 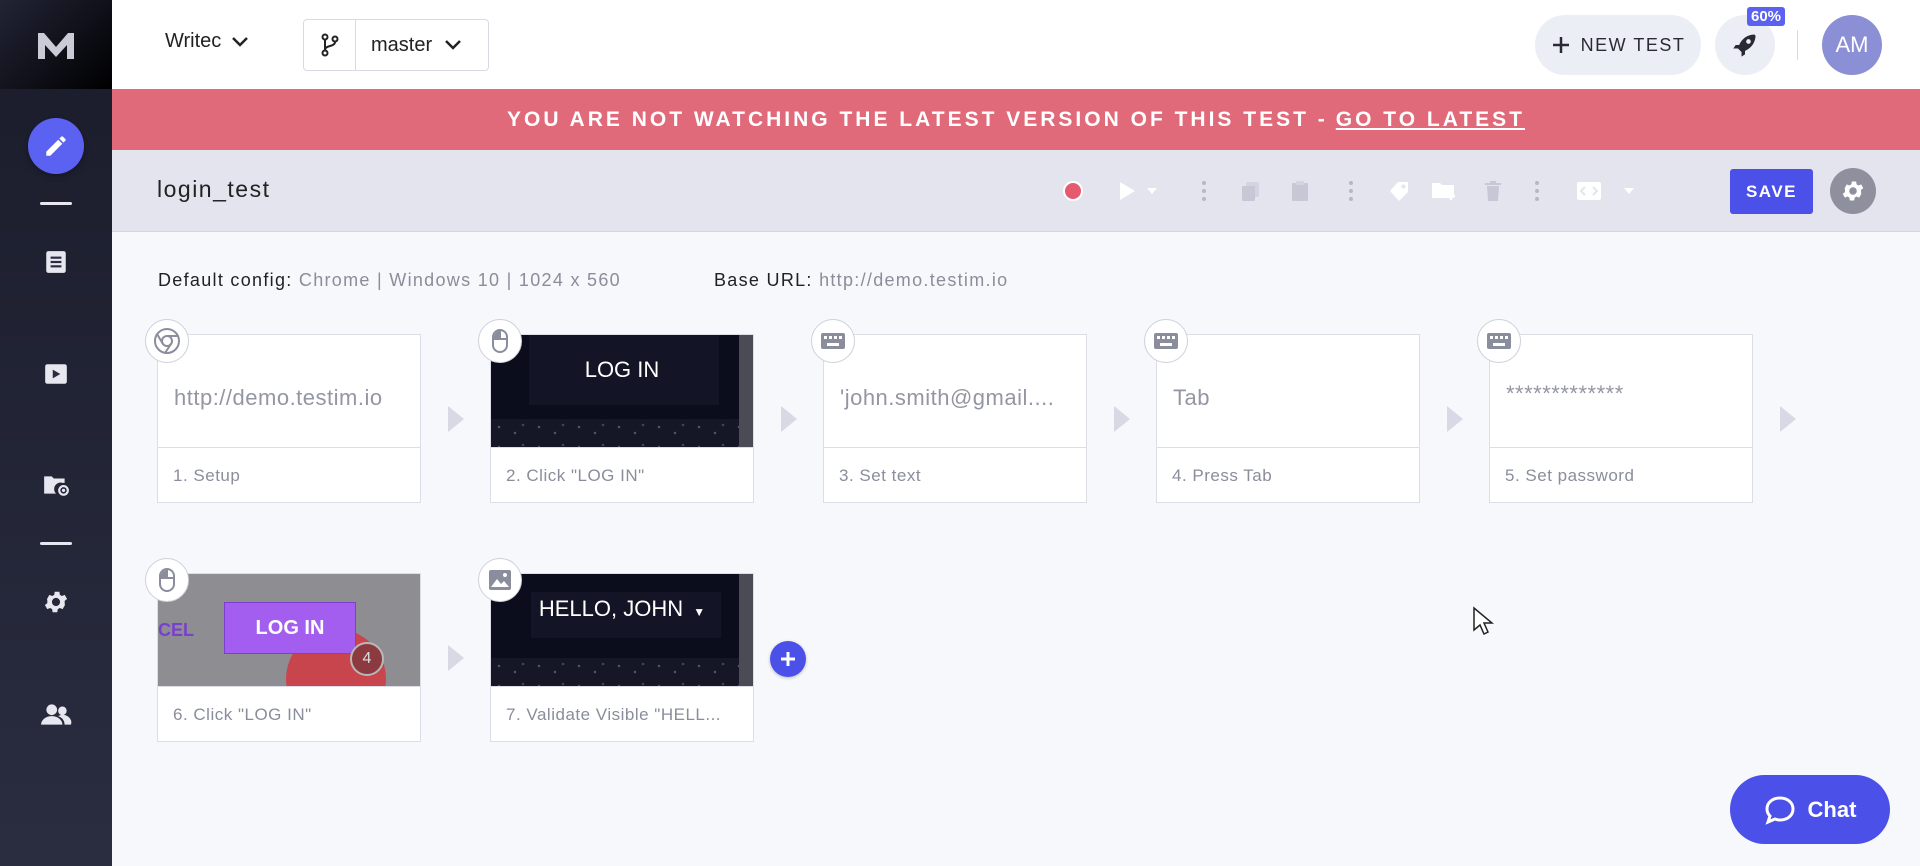 What do you see at coordinates (1288, 391) in the screenshot?
I see `step-thumbnail: Tab` at bounding box center [1288, 391].